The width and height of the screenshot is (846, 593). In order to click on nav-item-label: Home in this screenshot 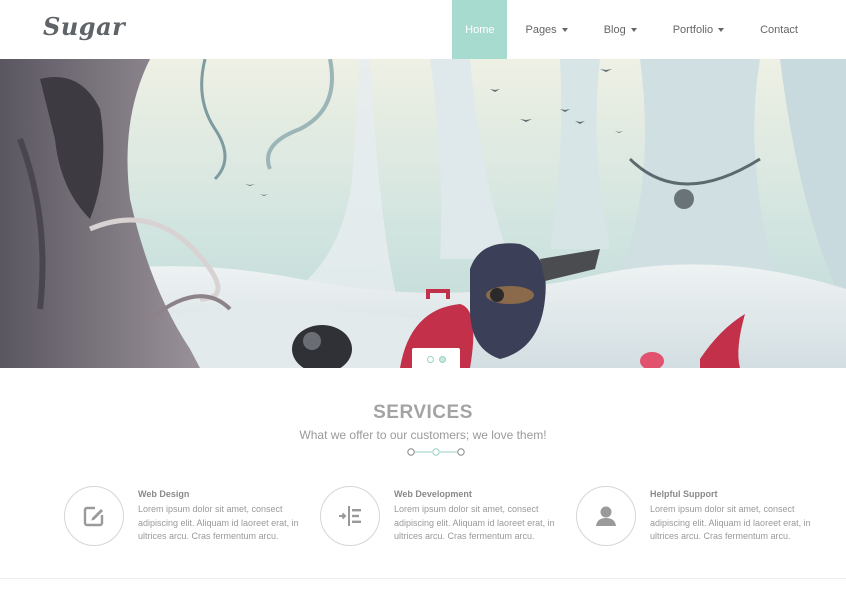, I will do `click(480, 29)`.